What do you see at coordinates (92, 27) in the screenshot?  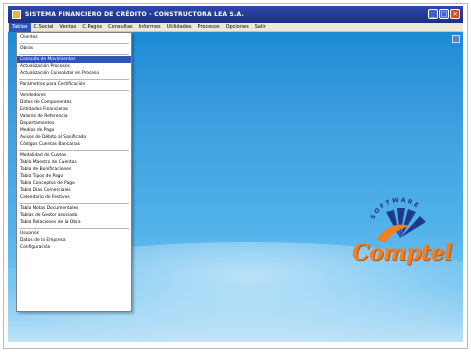 I see `menu-c-pagos: C.Pagos` at bounding box center [92, 27].